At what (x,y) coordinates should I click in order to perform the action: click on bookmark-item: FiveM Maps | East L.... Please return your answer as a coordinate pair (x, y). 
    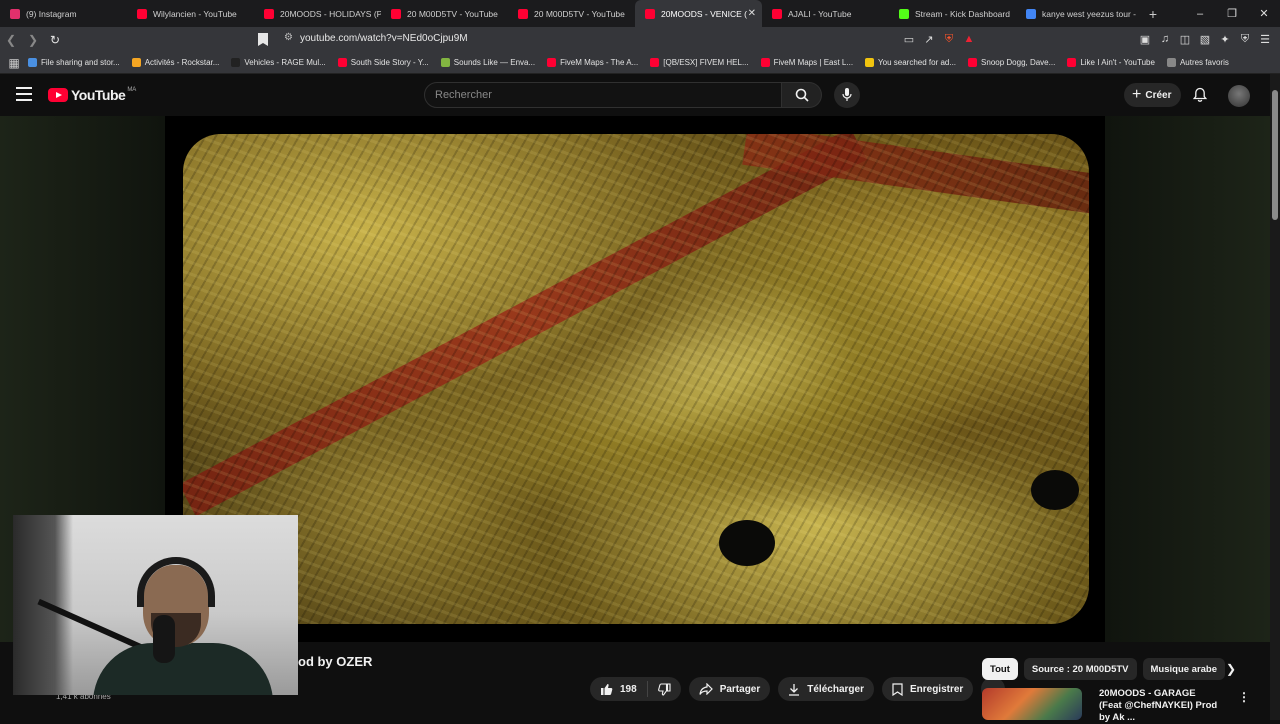
    Looking at the image, I should click on (807, 62).